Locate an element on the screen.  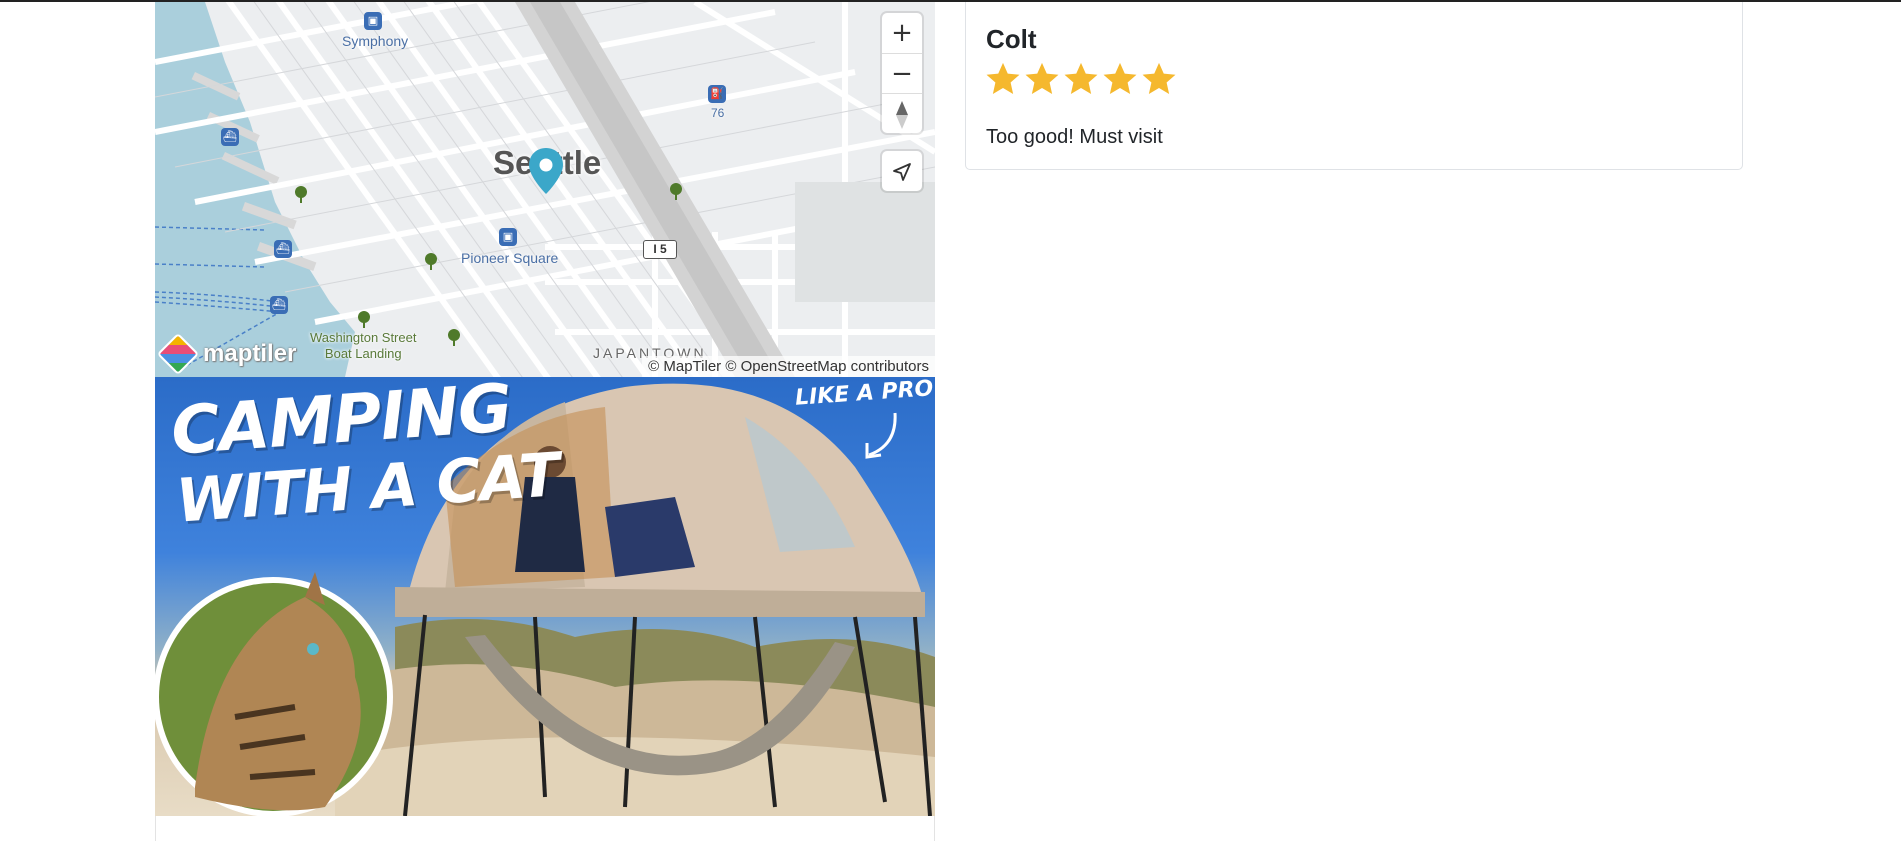
gas-station-icon: ⛽ is located at coordinates (717, 94).